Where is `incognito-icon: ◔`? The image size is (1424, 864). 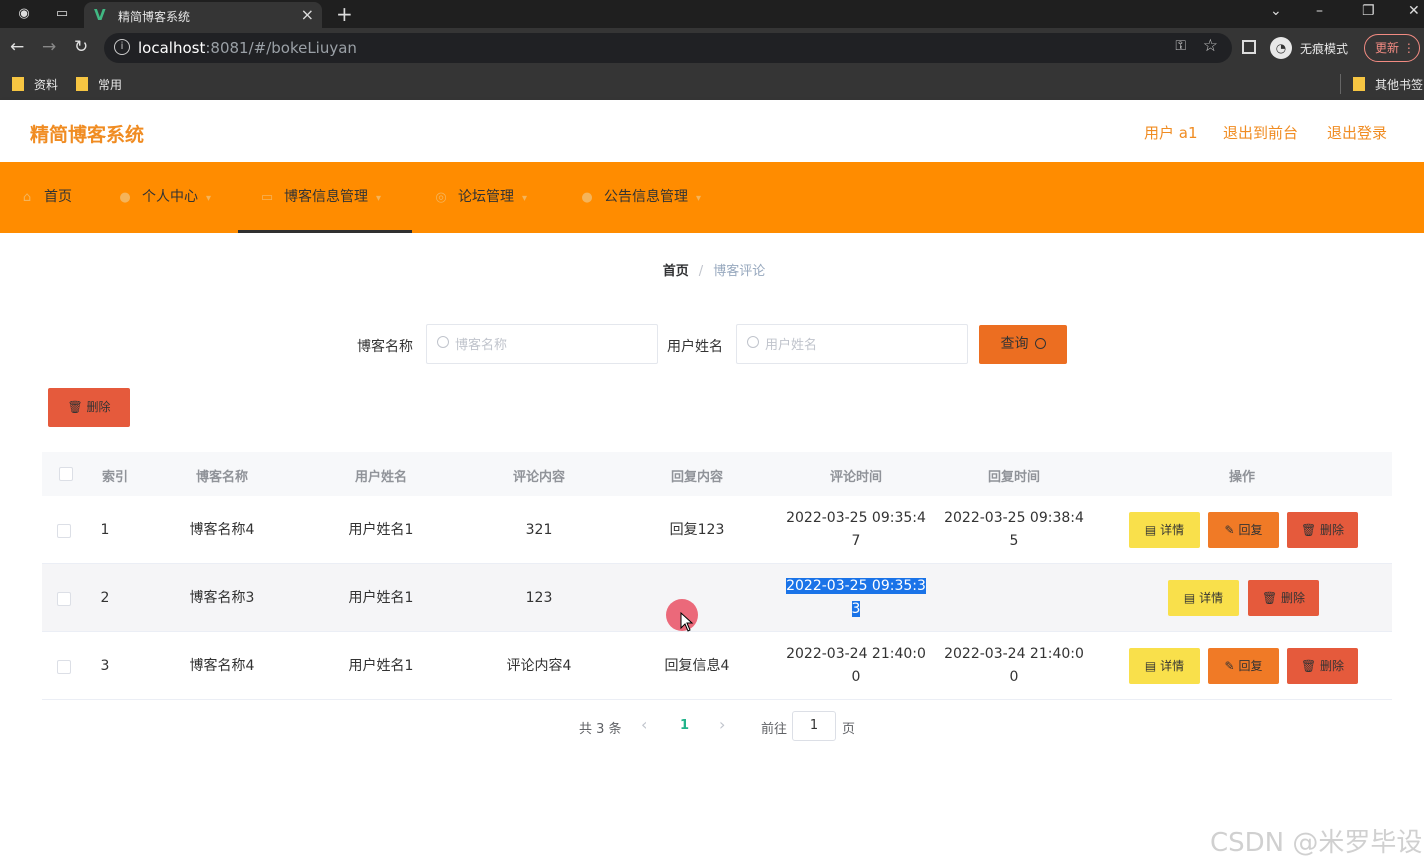
incognito-icon: ◔ is located at coordinates (1281, 48).